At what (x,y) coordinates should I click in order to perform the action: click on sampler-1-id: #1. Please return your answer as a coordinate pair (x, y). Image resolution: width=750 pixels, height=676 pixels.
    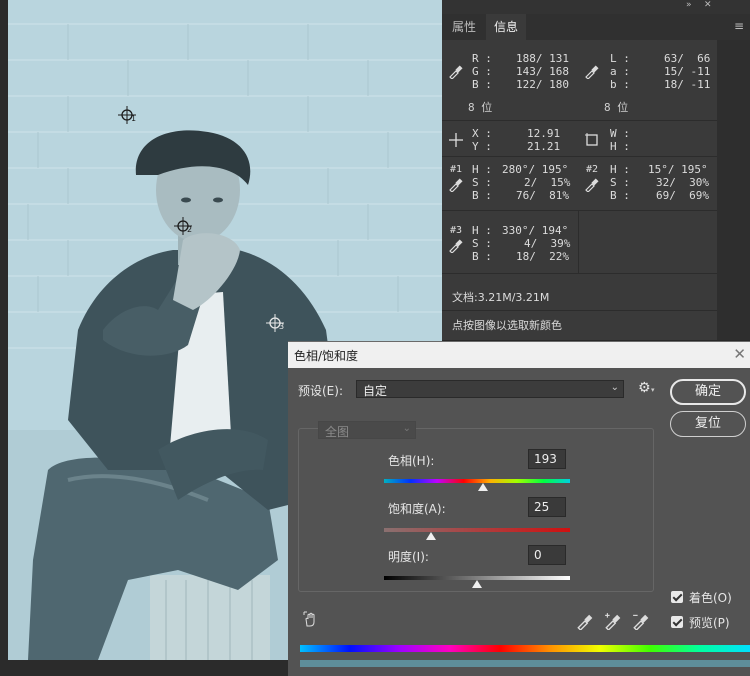
    Looking at the image, I should click on (456, 169).